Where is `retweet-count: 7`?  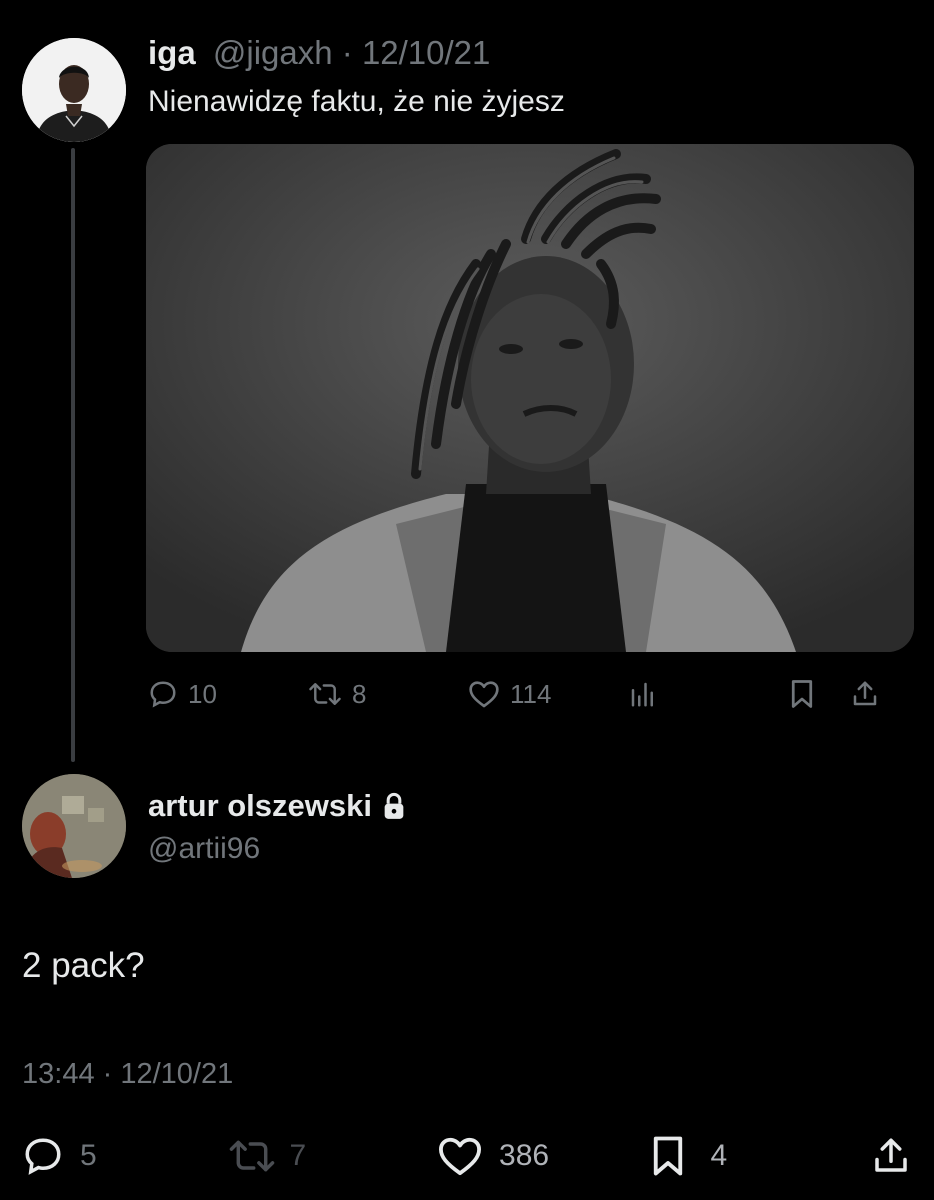 retweet-count: 7 is located at coordinates (298, 1155).